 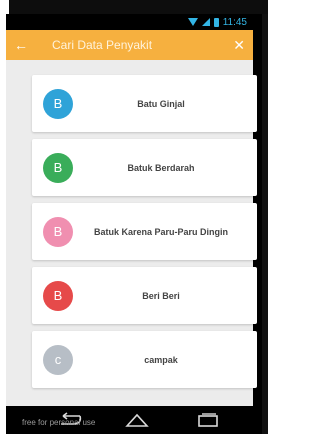 I want to click on search-input, so click(x=131, y=45).